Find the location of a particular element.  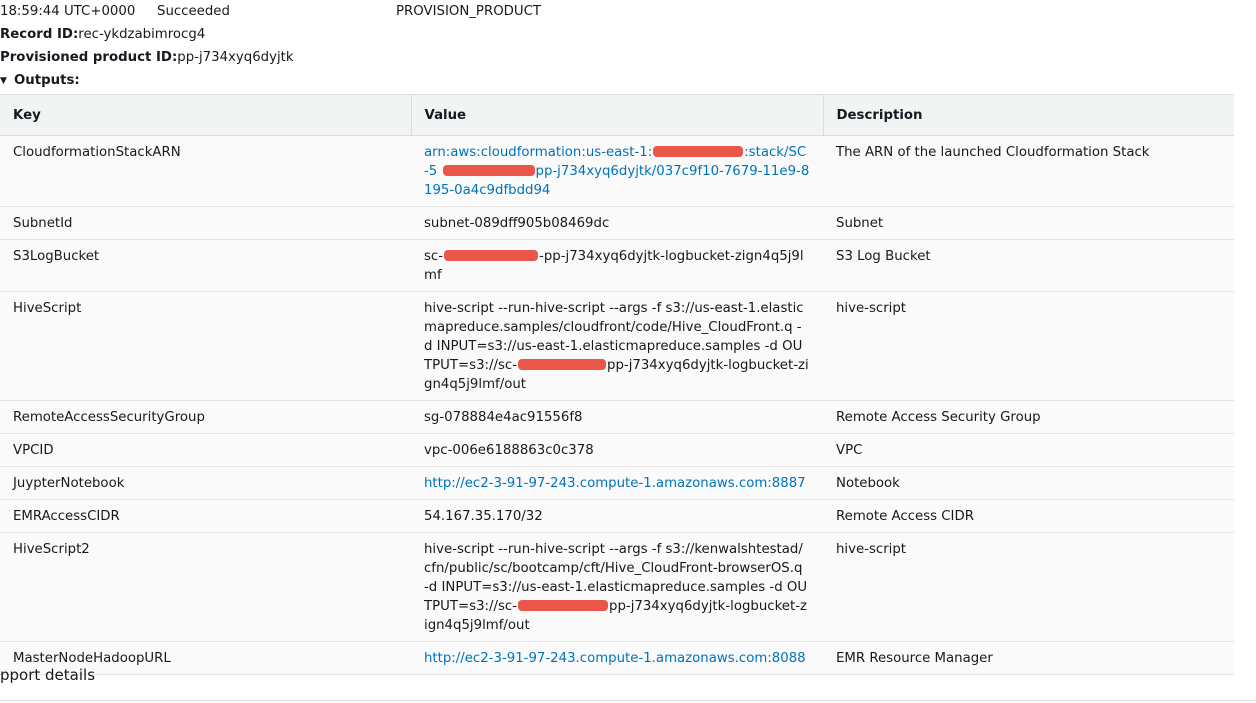

output-description: S3 Log Bucket is located at coordinates (1028, 265).